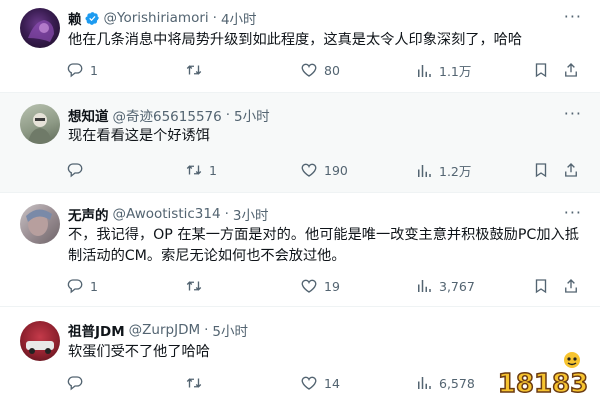  Describe the element at coordinates (295, 40) in the screenshot. I see `tweet-text: 他在几条消息中将局势升级到如此程度，这真是太令人印象深刻了，哈哈` at that location.